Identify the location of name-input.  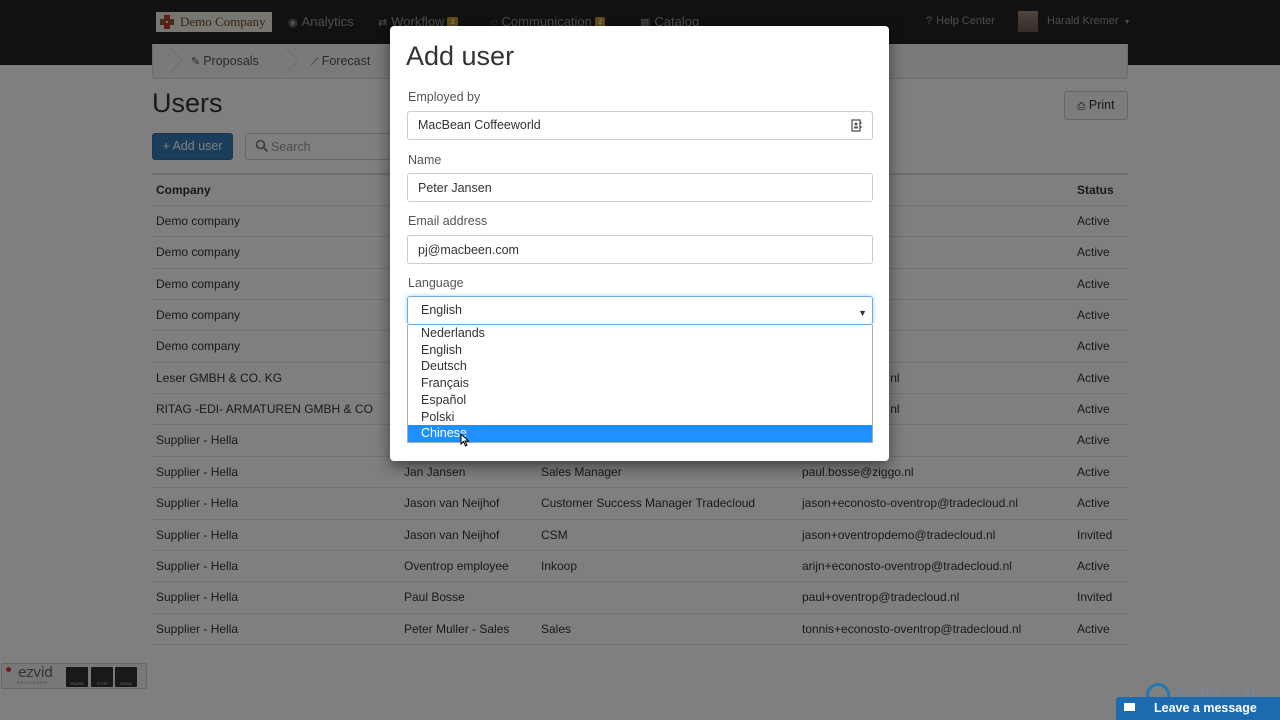
(640, 187).